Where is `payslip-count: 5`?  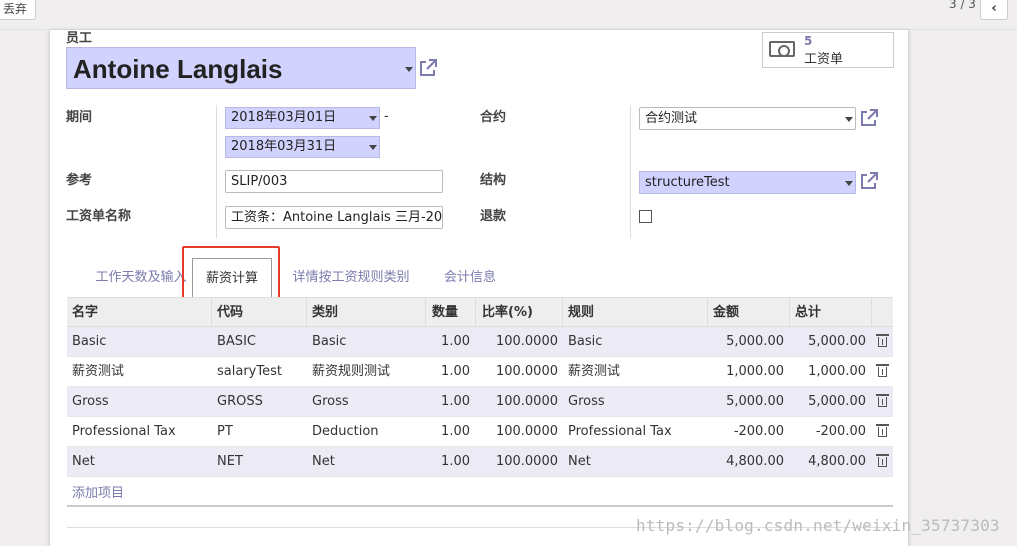 payslip-count: 5 is located at coordinates (808, 41).